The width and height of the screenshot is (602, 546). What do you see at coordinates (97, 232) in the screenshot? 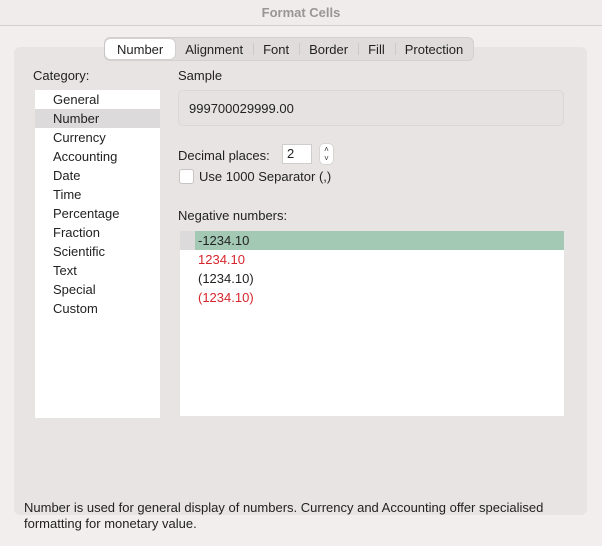
I see `category-item-fraction: Fraction` at bounding box center [97, 232].